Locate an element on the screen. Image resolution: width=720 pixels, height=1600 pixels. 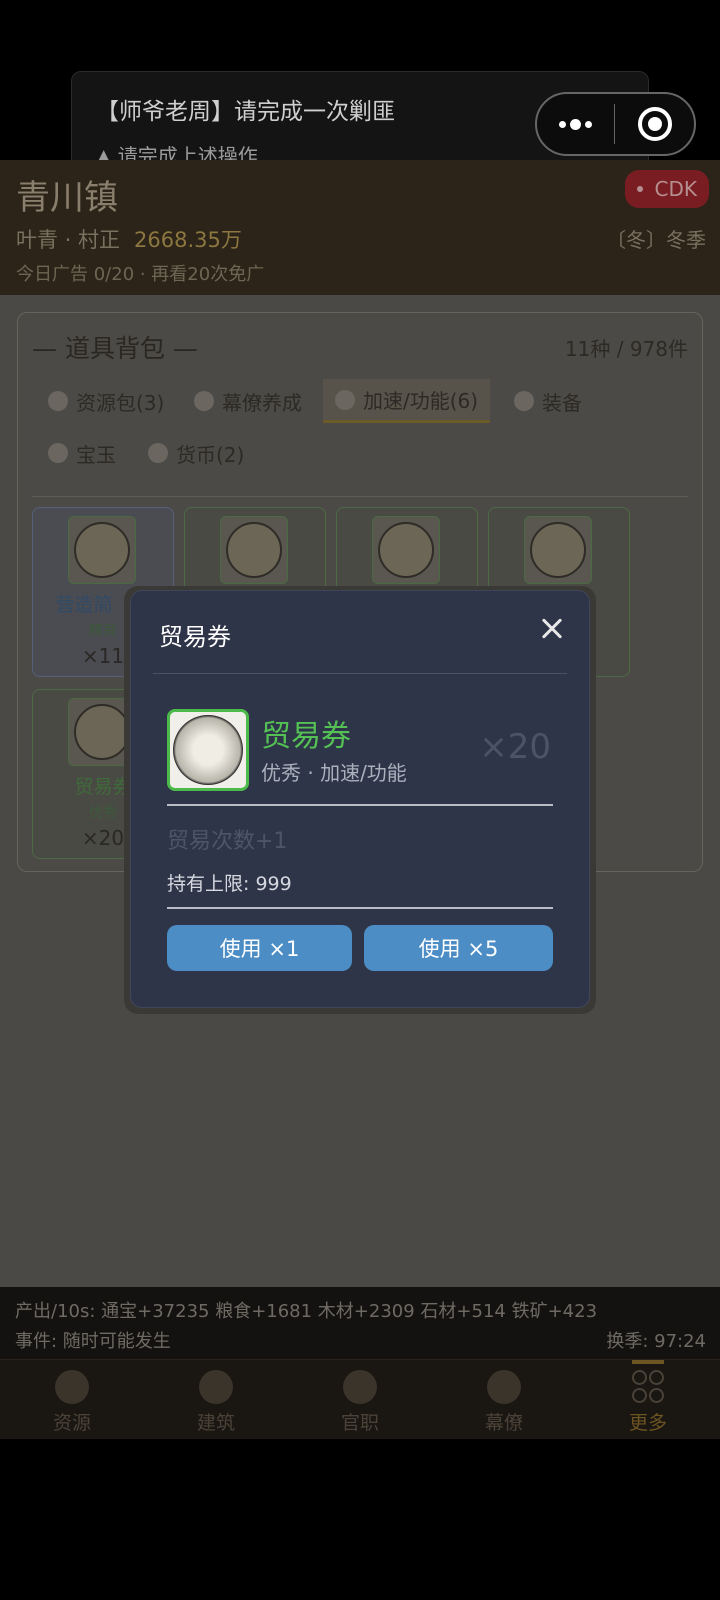
item-name: 贸易券 is located at coordinates (306, 736).